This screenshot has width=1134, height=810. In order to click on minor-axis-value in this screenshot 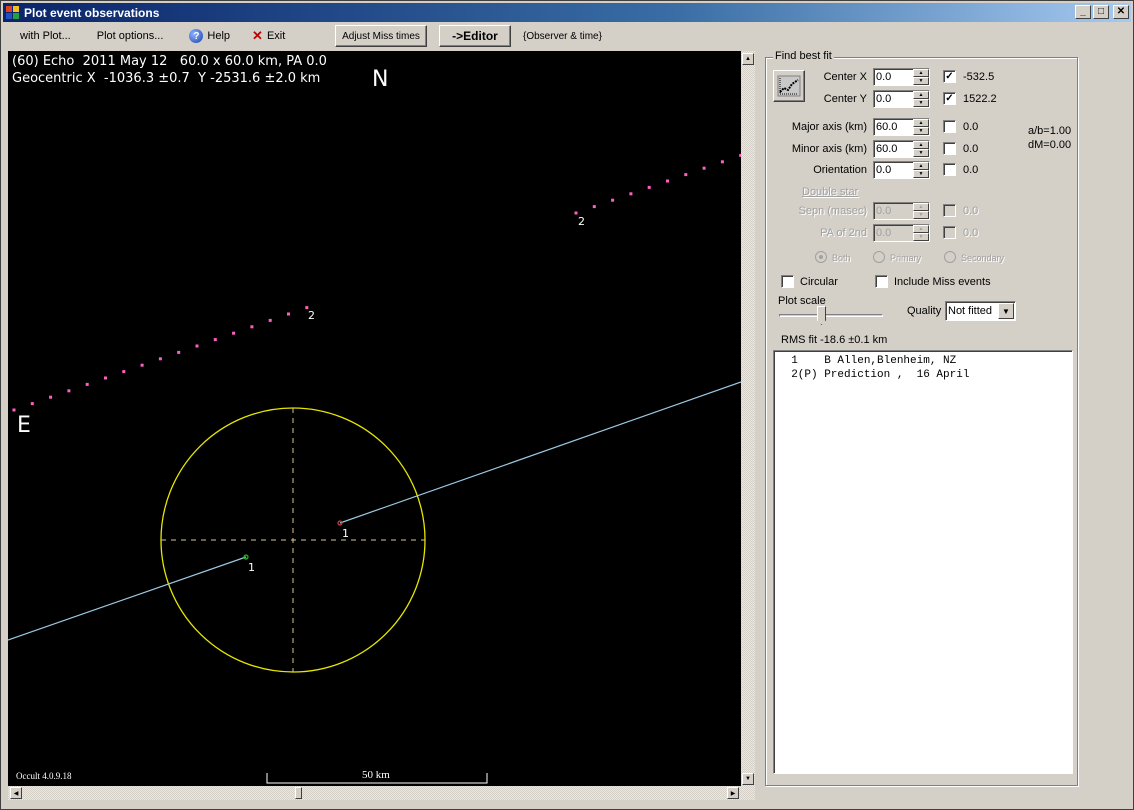, I will do `click(893, 149)`.